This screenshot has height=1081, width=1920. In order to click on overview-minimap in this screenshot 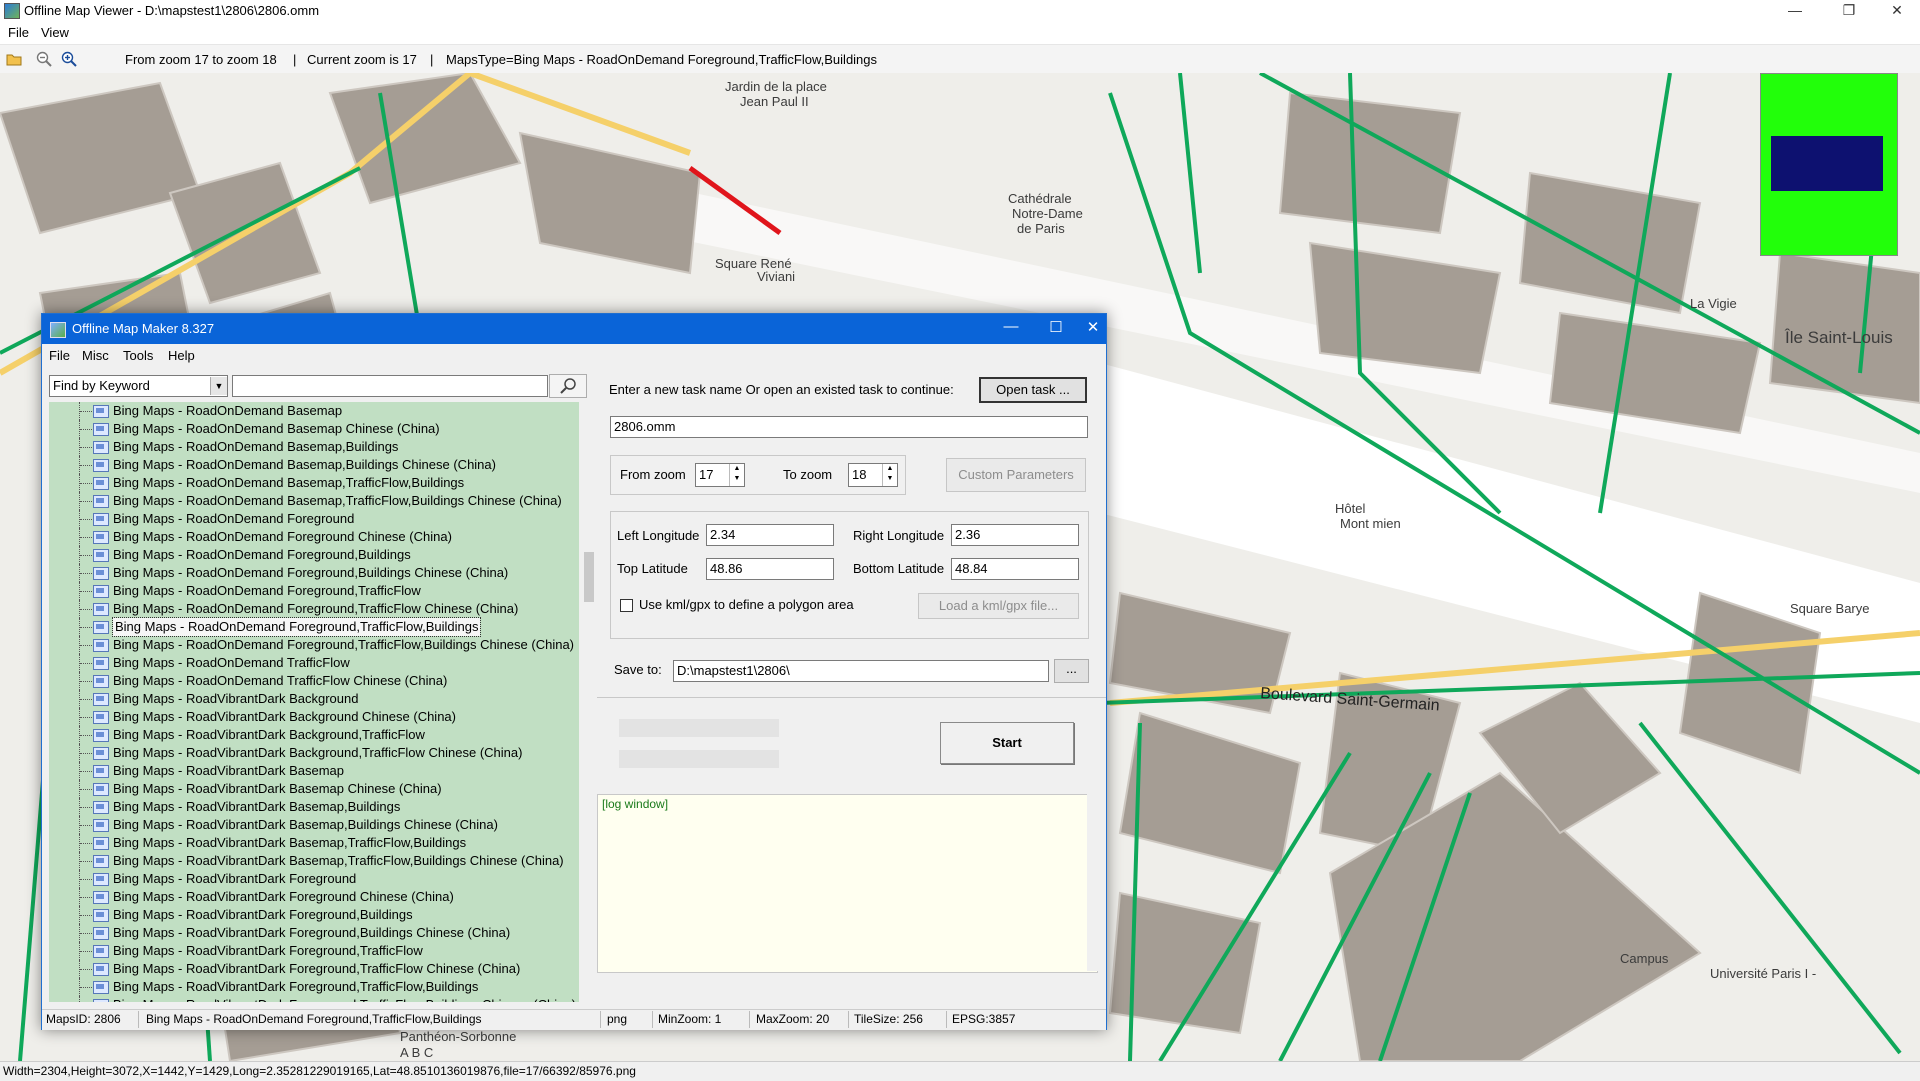, I will do `click(1829, 164)`.